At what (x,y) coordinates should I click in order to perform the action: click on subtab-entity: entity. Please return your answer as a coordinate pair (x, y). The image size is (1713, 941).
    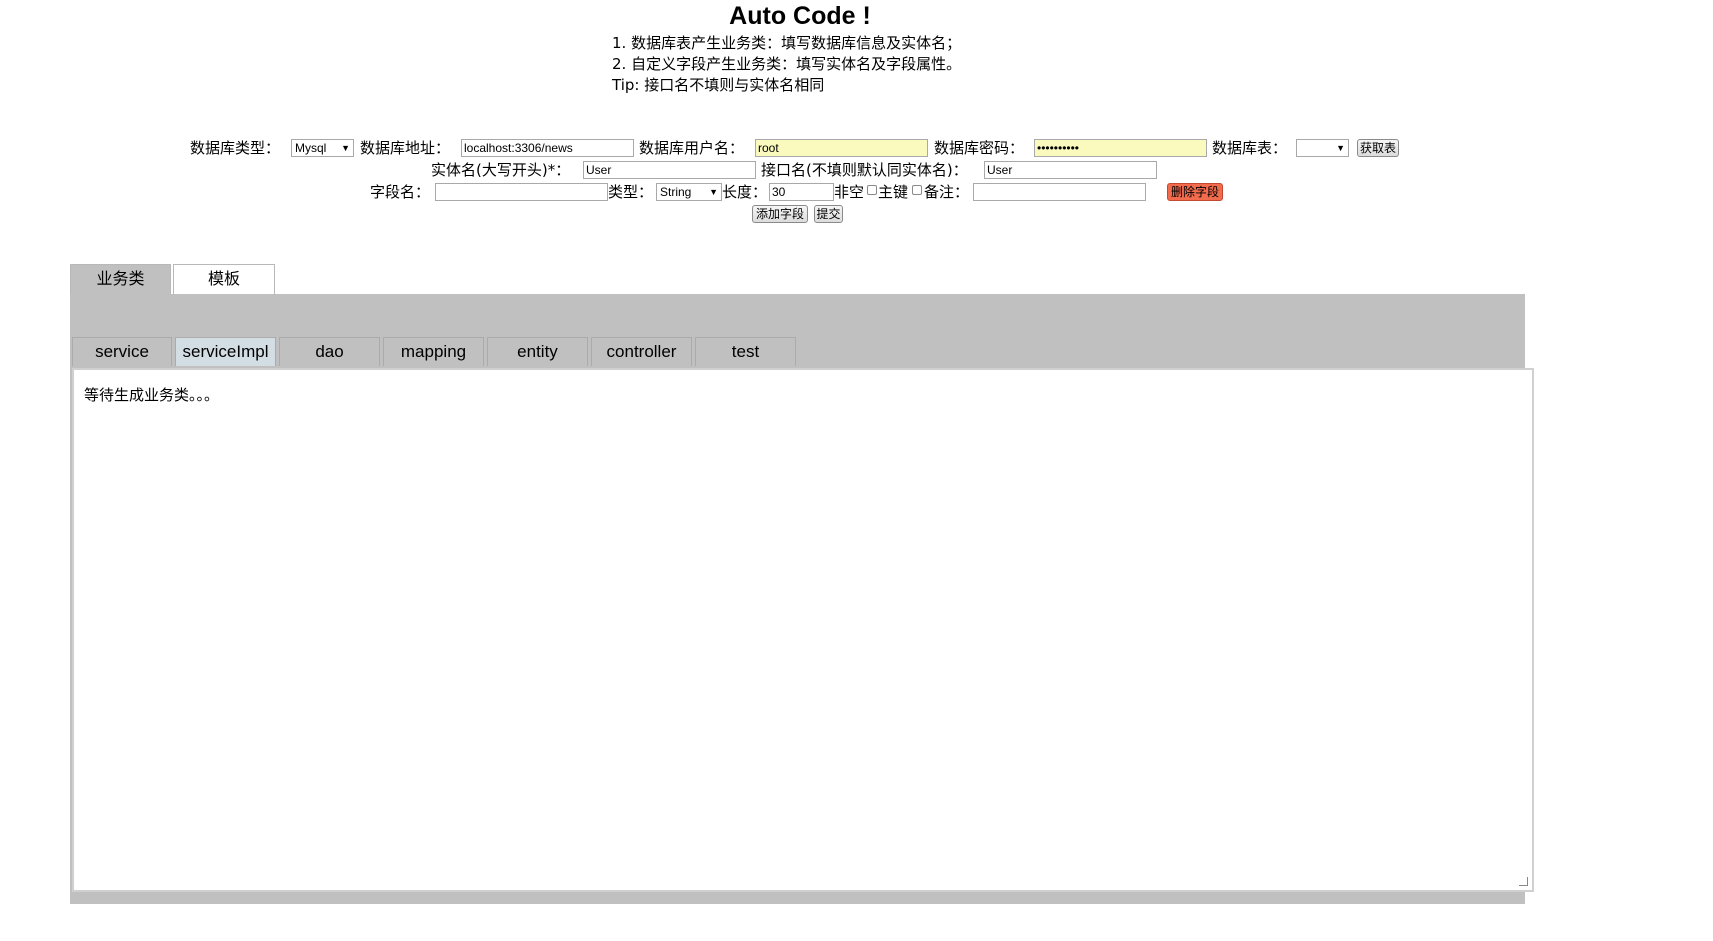
    Looking at the image, I should click on (537, 351).